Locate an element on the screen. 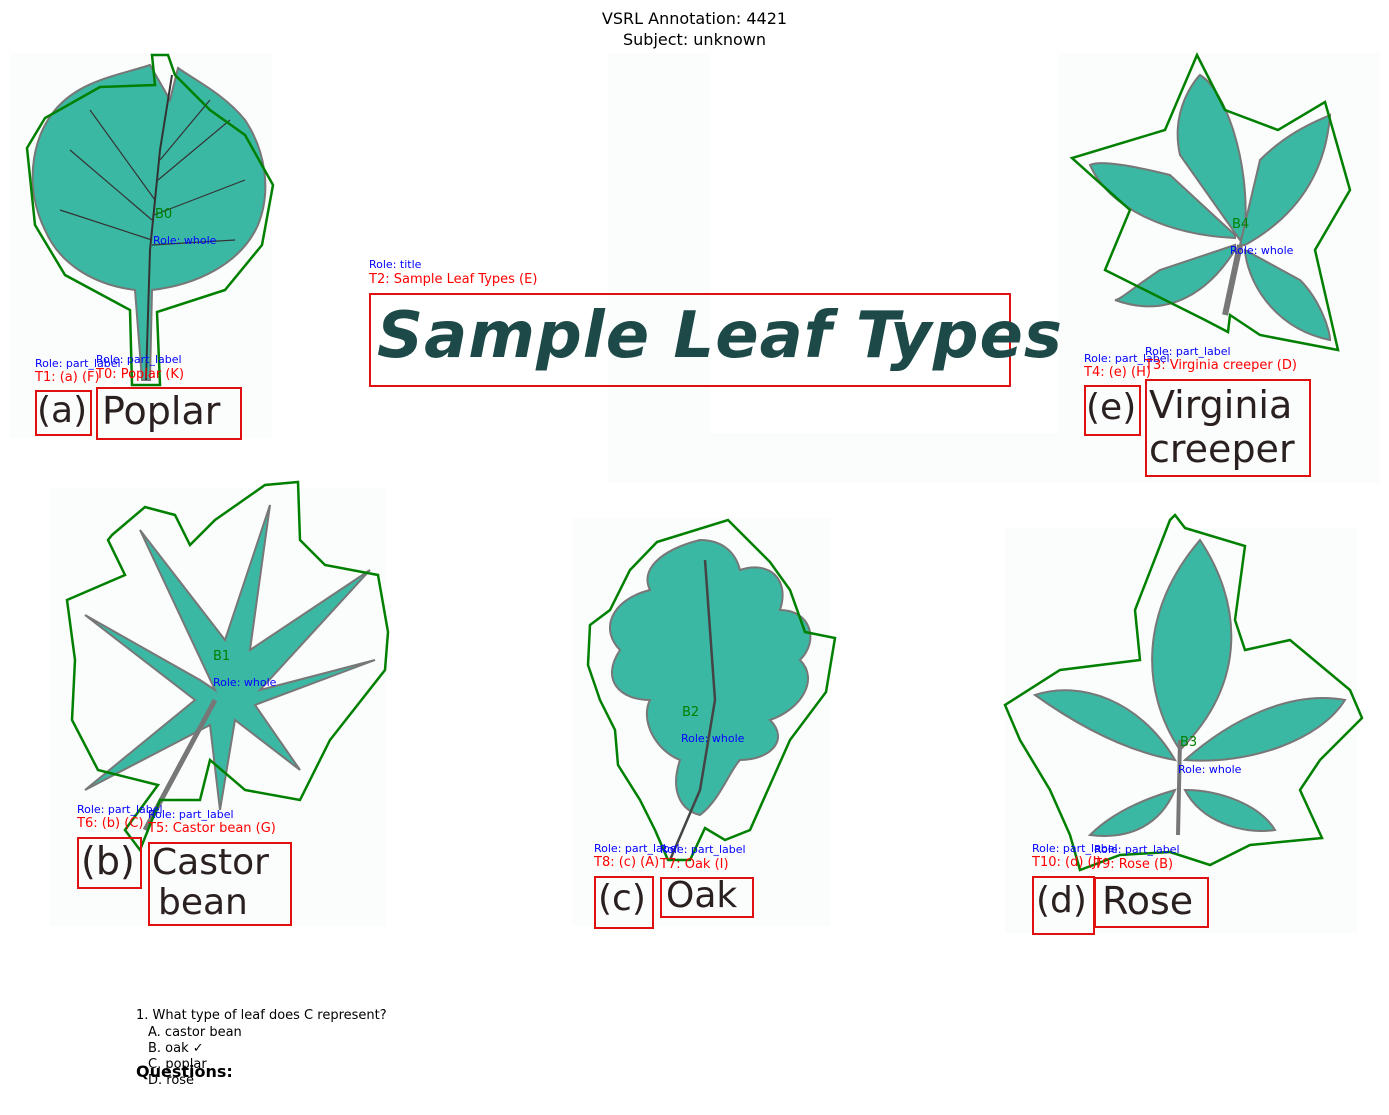 The image size is (1389, 1115). t10-box: (d) is located at coordinates (1063, 905).